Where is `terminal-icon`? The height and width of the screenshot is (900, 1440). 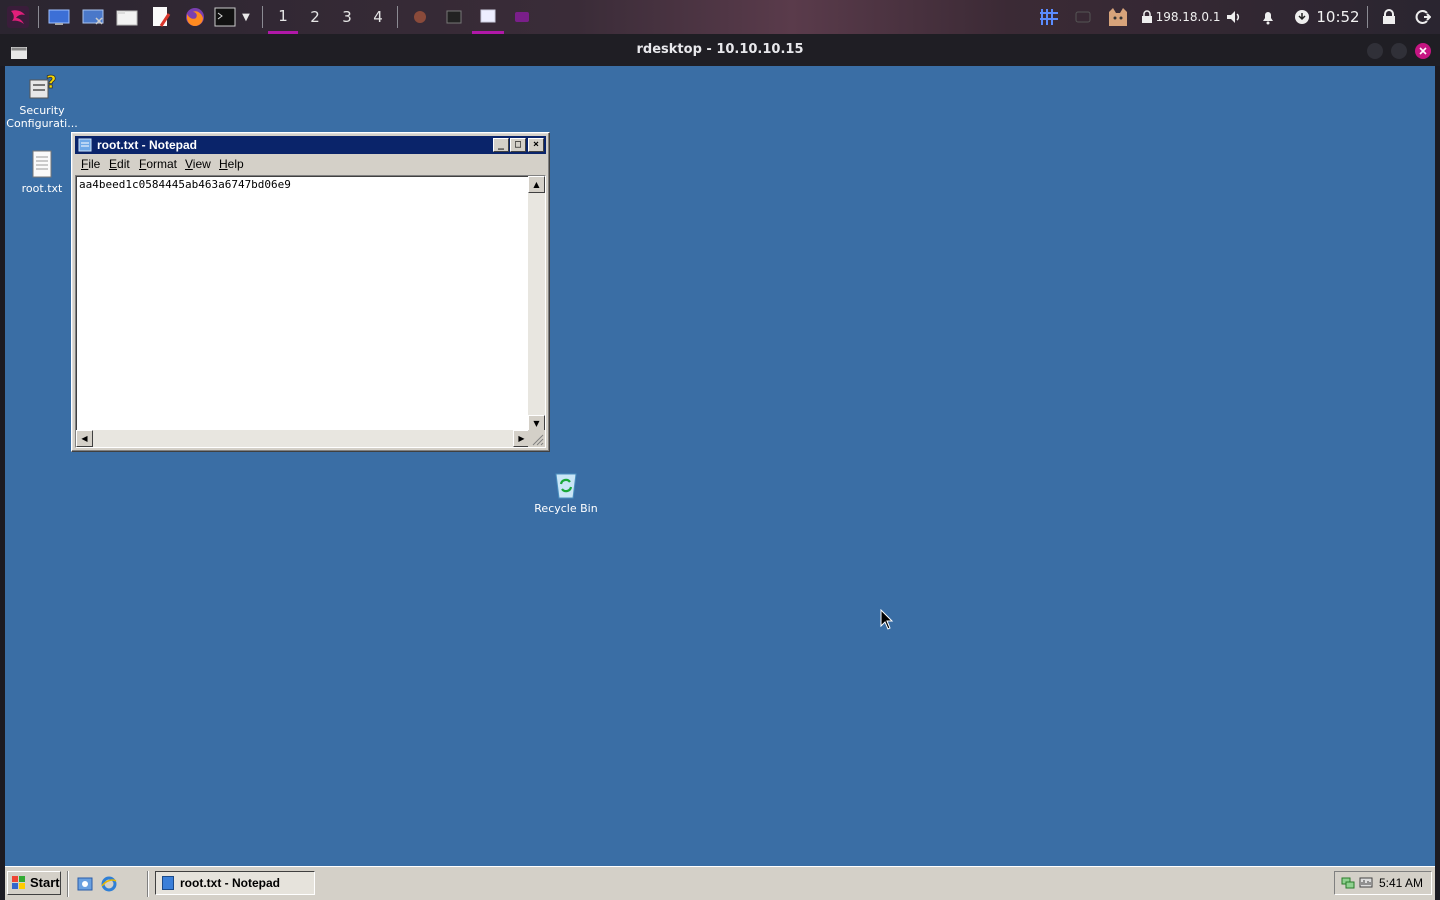 terminal-icon is located at coordinates (225, 17).